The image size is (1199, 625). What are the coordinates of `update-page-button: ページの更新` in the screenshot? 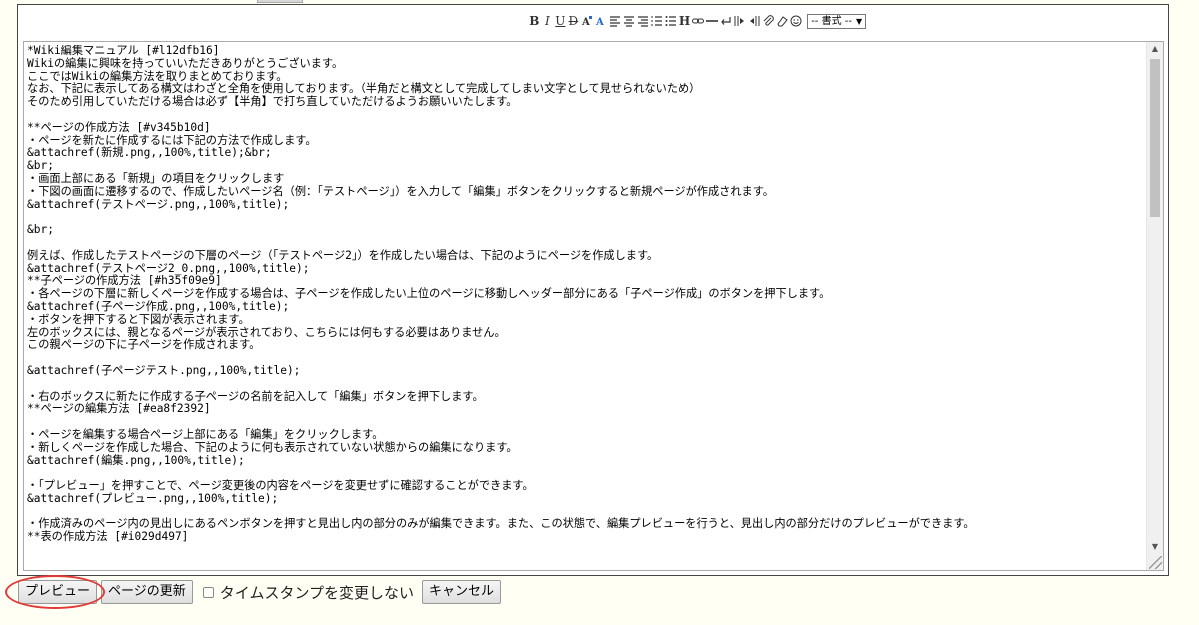 It's located at (147, 592).